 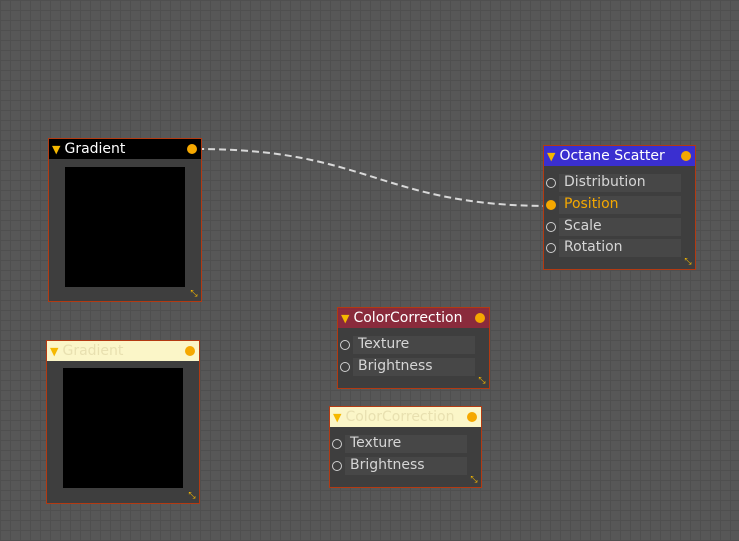 I want to click on color-correction-node-inactive: ▼ ColorCorrection Texture Brightness ⤡, so click(x=405, y=447).